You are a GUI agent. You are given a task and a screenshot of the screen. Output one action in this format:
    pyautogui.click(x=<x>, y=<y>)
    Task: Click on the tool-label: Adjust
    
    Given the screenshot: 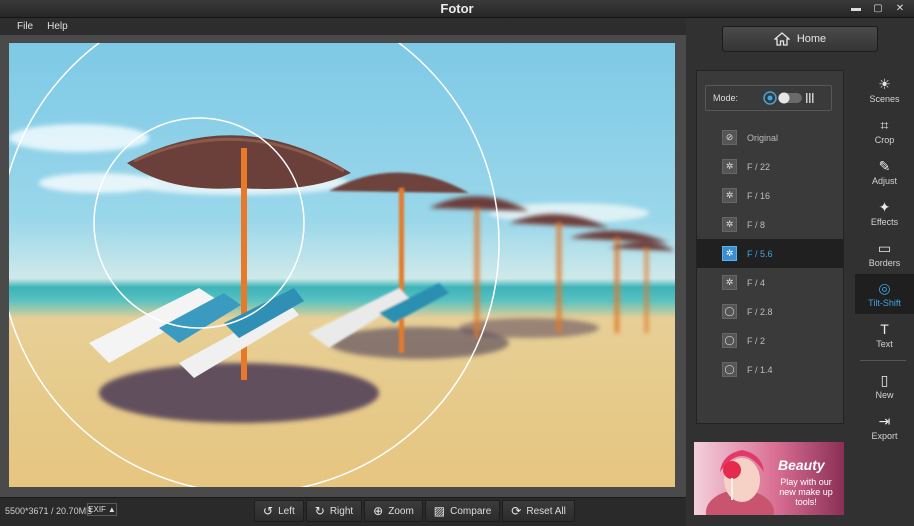 What is the action you would take?
    pyautogui.click(x=884, y=181)
    